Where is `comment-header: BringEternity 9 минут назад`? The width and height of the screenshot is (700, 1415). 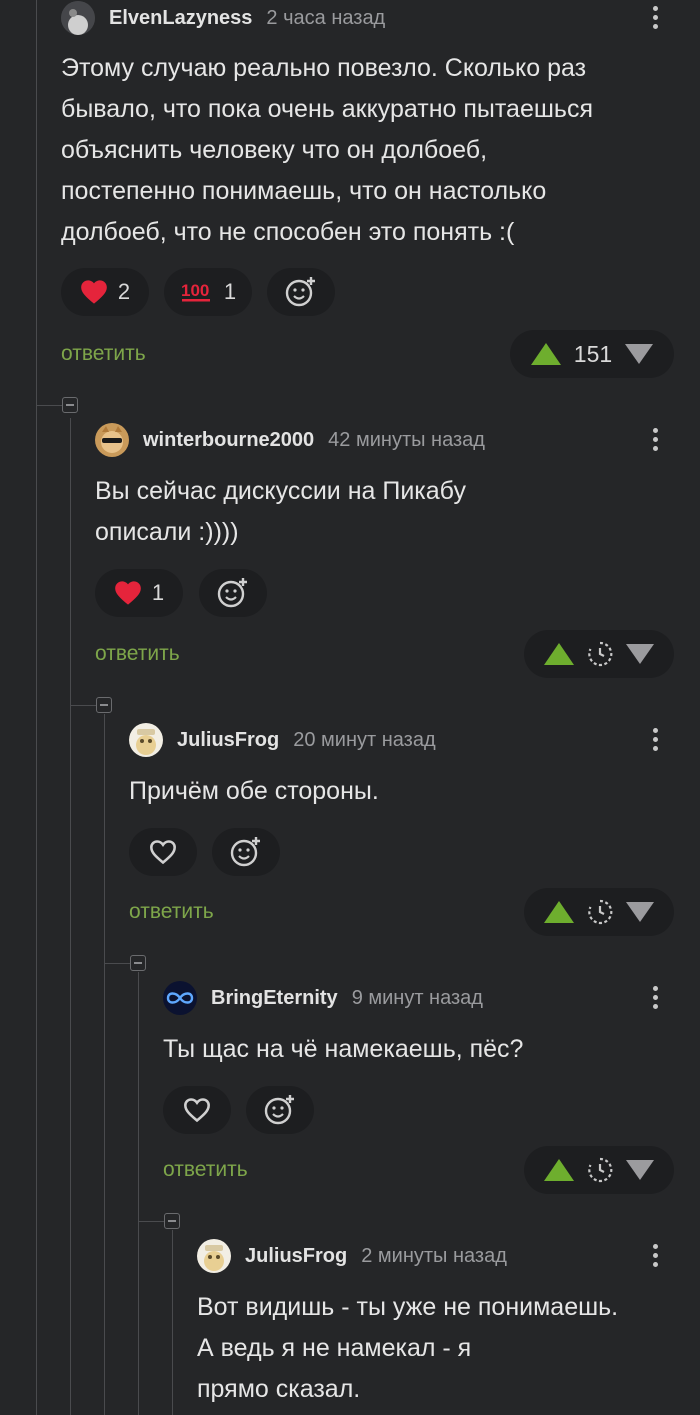 comment-header: BringEternity 9 минут назад is located at coordinates (323, 998).